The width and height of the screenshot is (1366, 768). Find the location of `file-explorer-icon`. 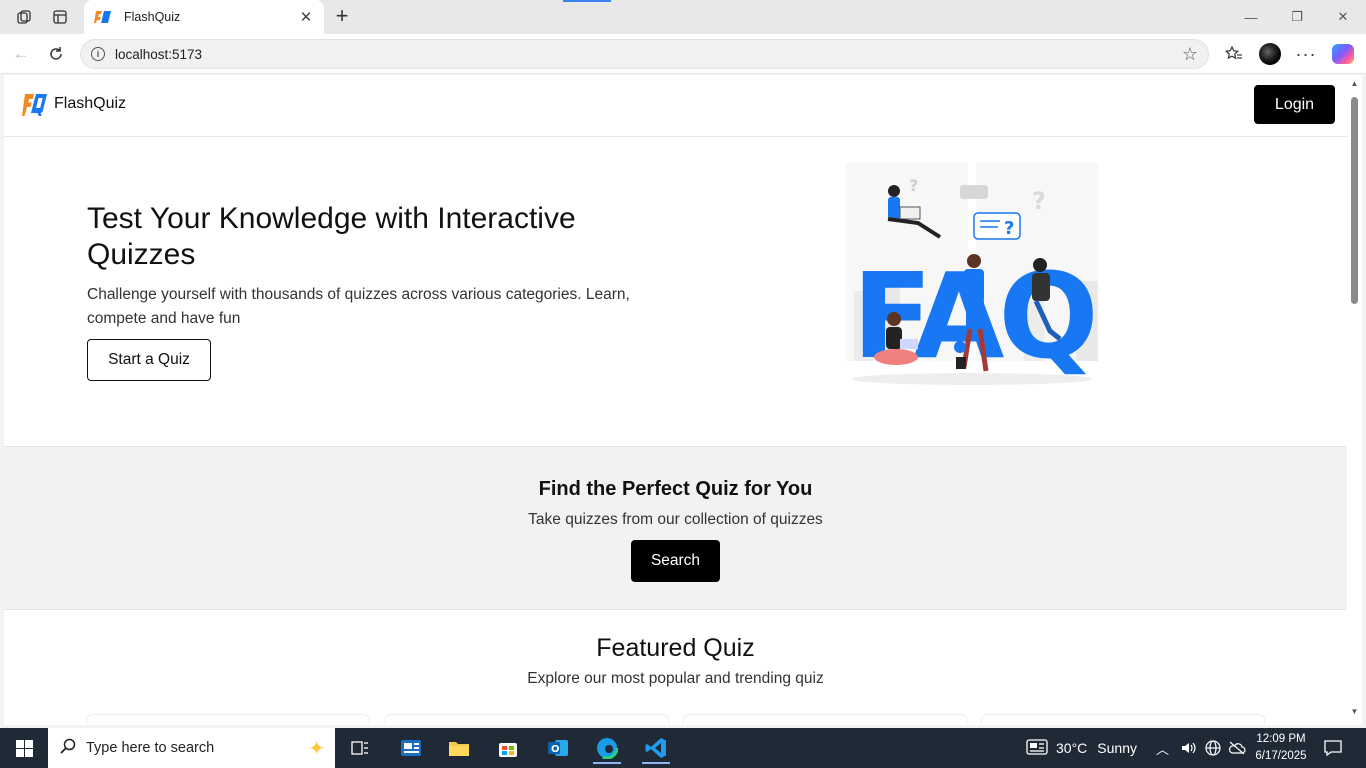

file-explorer-icon is located at coordinates (459, 748).